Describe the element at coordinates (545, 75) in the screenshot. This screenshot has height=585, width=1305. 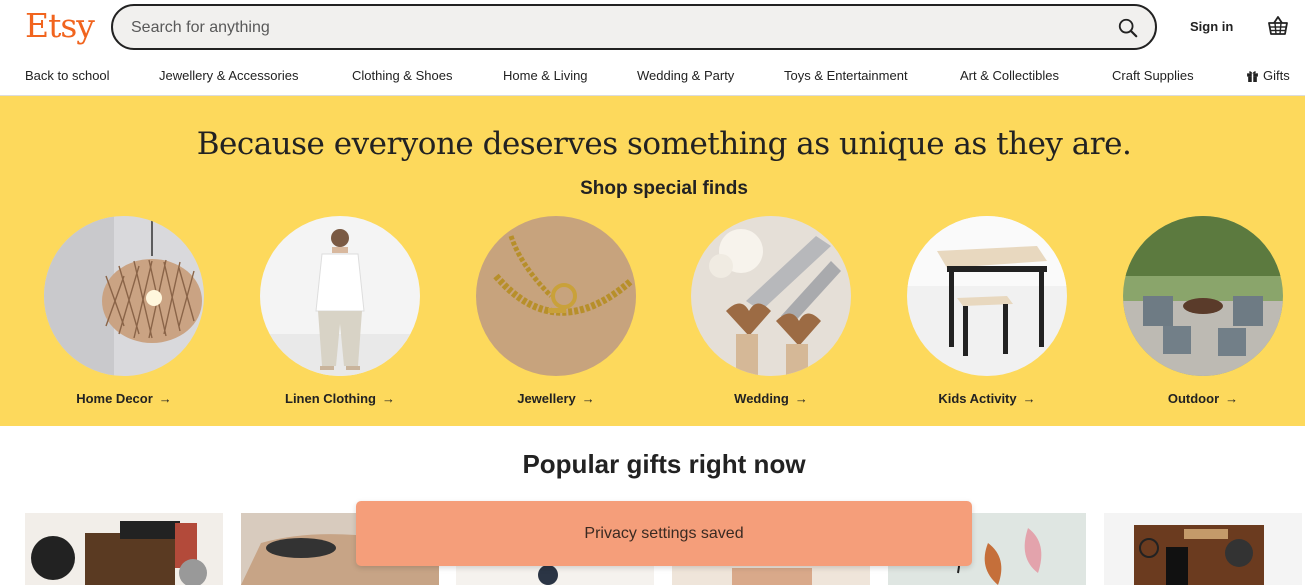
I see `nav-item-home-living: Home & Living` at that location.